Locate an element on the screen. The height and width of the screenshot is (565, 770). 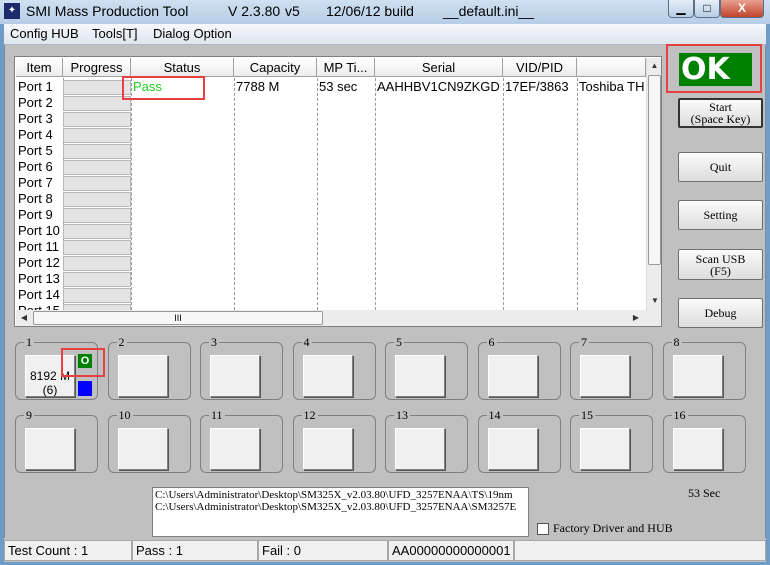
column-header-capacity: Capacity is located at coordinates (275, 67).